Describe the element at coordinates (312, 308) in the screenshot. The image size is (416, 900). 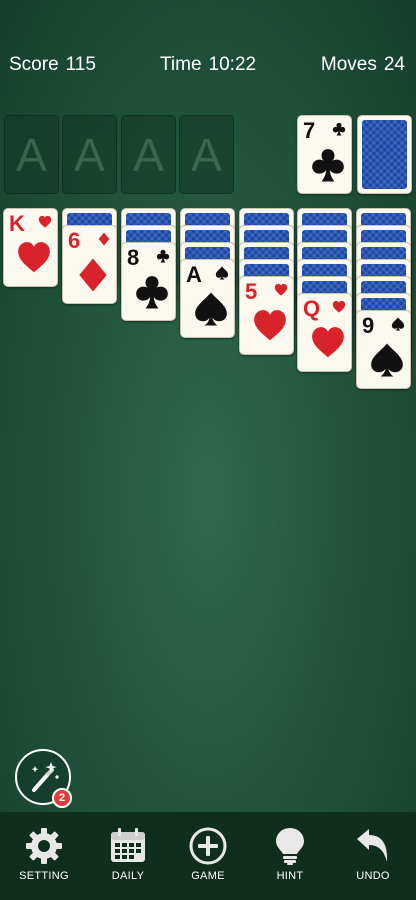
I see `card-rank: Q` at that location.